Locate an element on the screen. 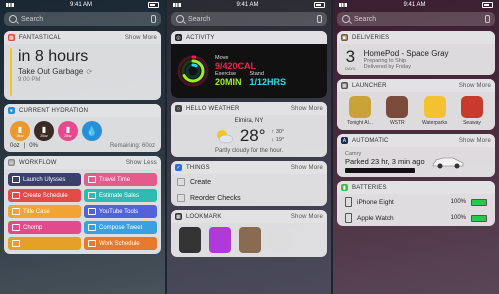 This screenshot has height=294, width=499. bottle-20oz-button: ▮ 20oz is located at coordinates (44, 131).